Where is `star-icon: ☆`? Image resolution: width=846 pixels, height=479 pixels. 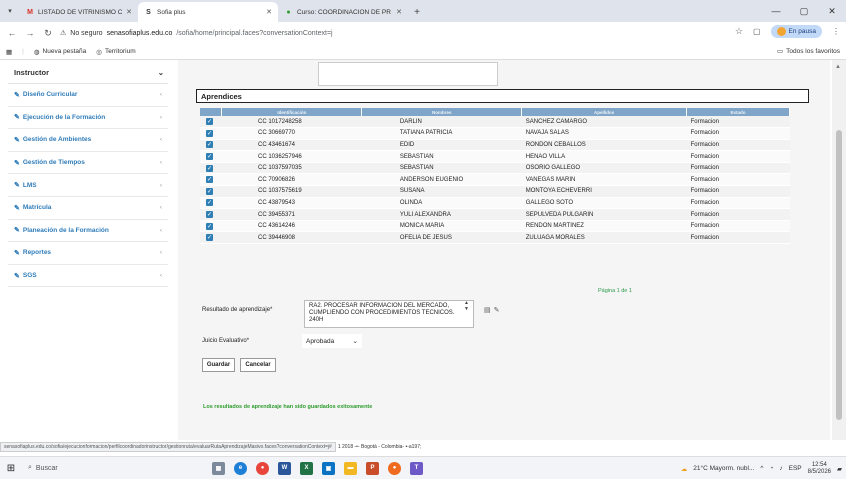
star-icon: ☆ is located at coordinates (739, 31).